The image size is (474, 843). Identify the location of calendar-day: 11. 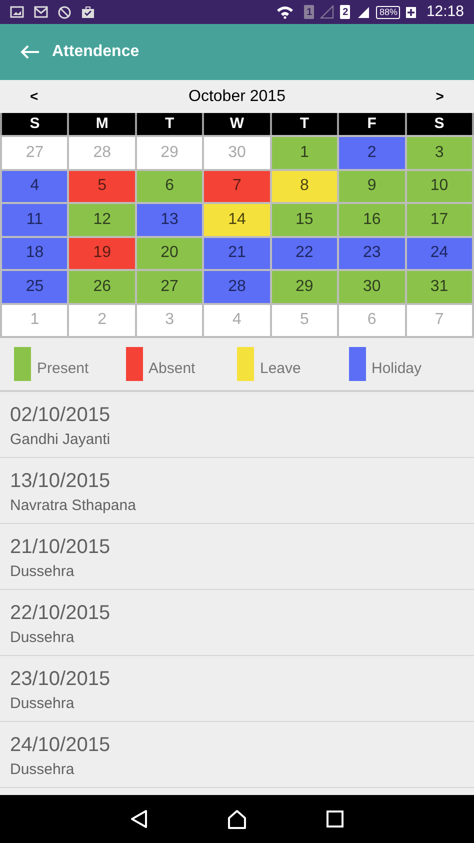
(35, 220).